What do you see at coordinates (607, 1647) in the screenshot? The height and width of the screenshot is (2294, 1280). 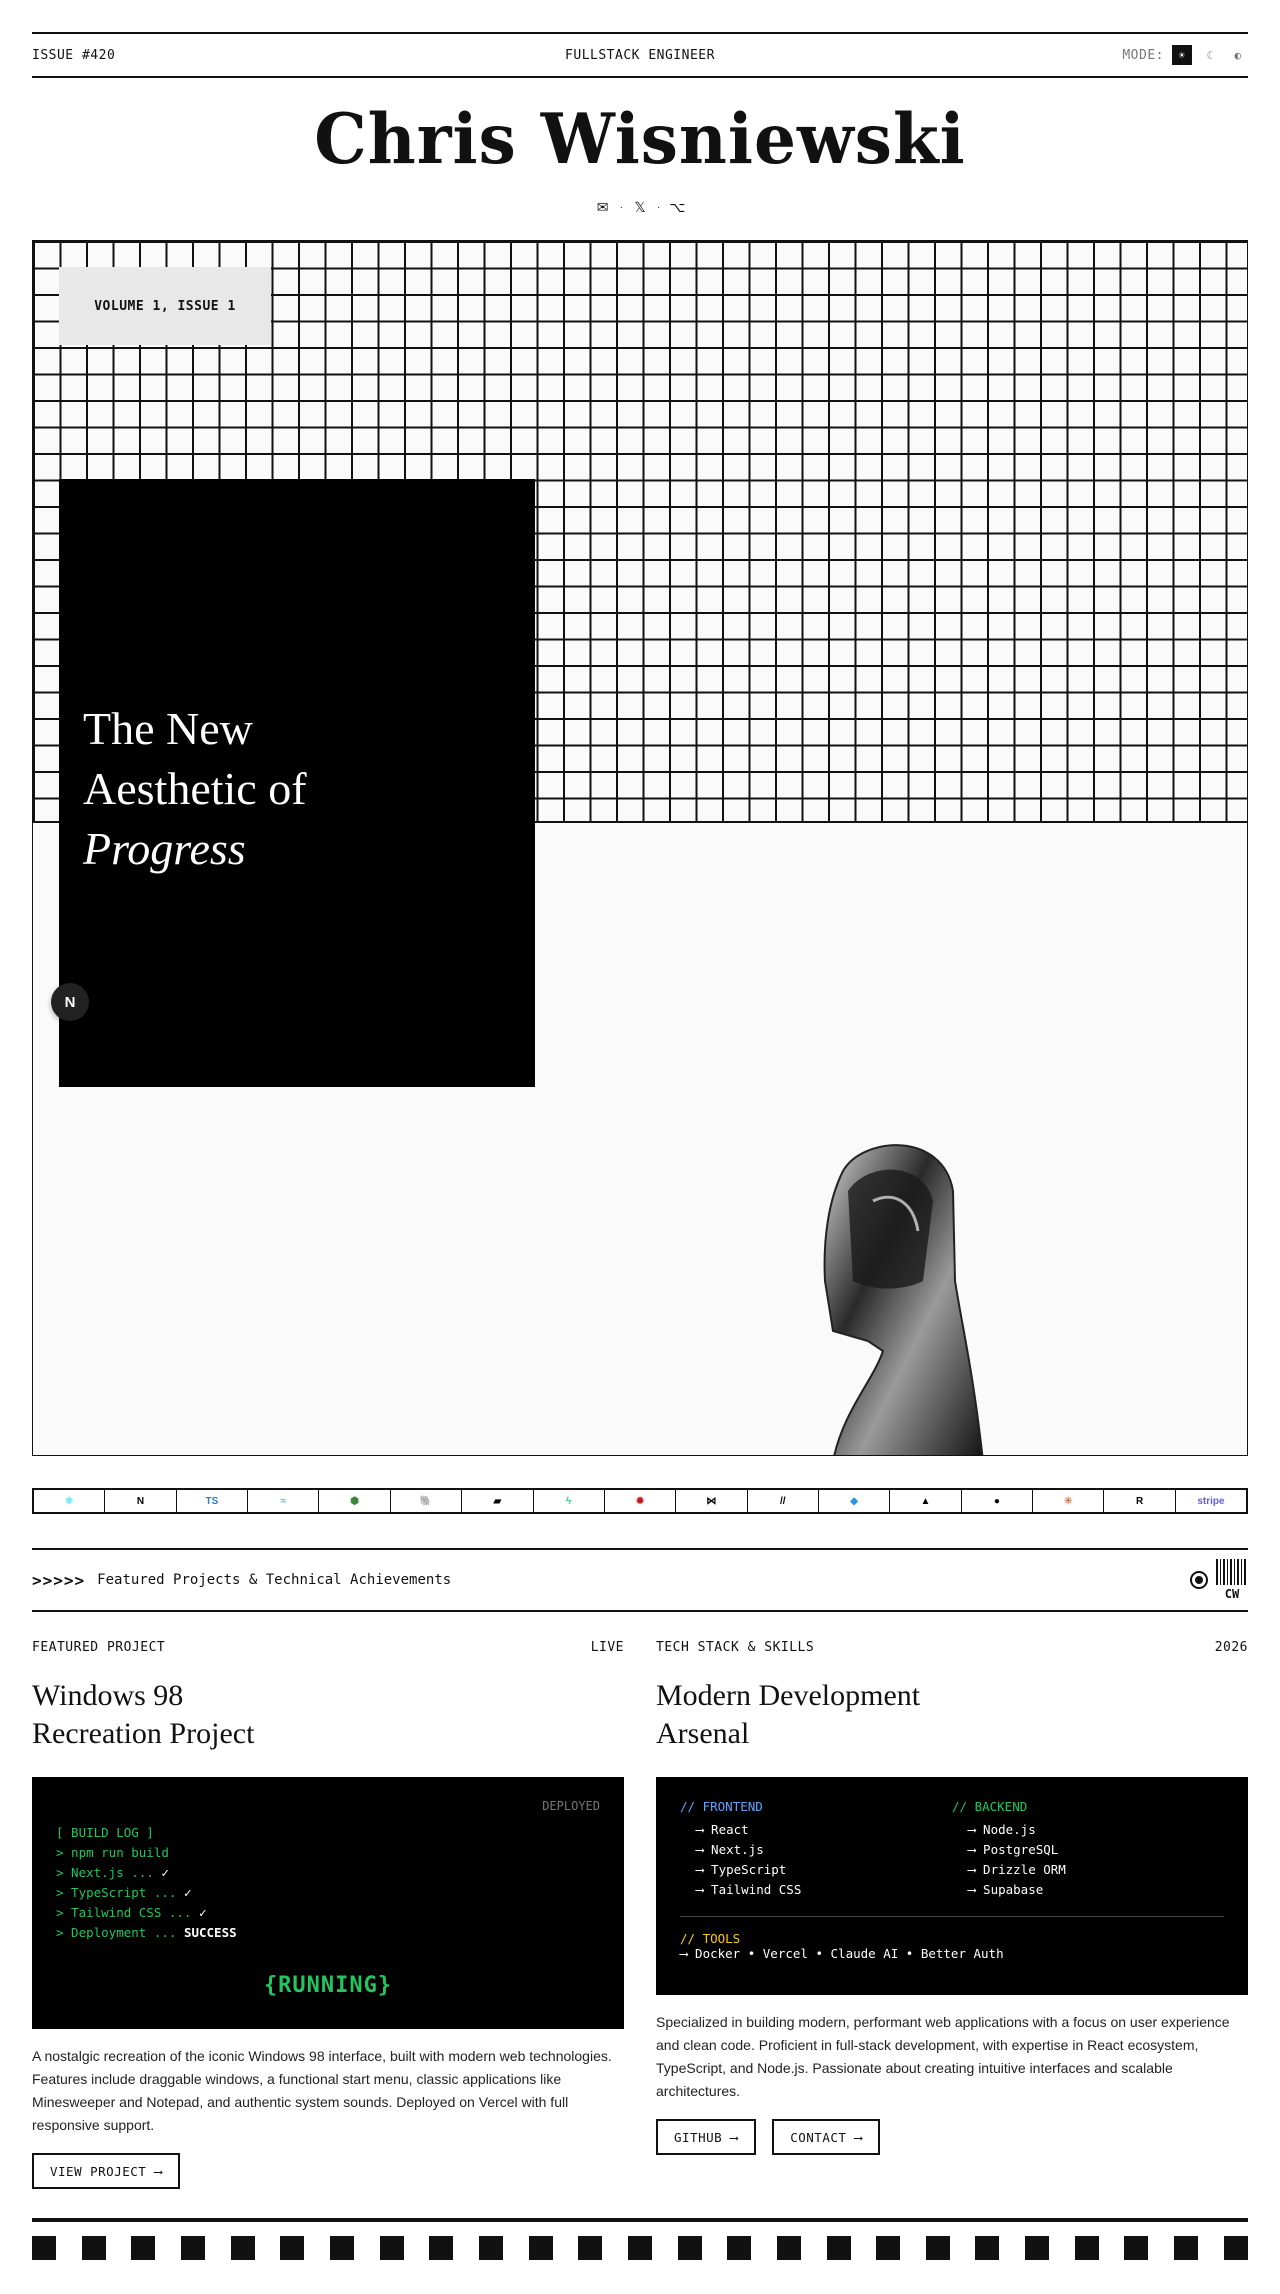 I see `status-badge: LIVE` at bounding box center [607, 1647].